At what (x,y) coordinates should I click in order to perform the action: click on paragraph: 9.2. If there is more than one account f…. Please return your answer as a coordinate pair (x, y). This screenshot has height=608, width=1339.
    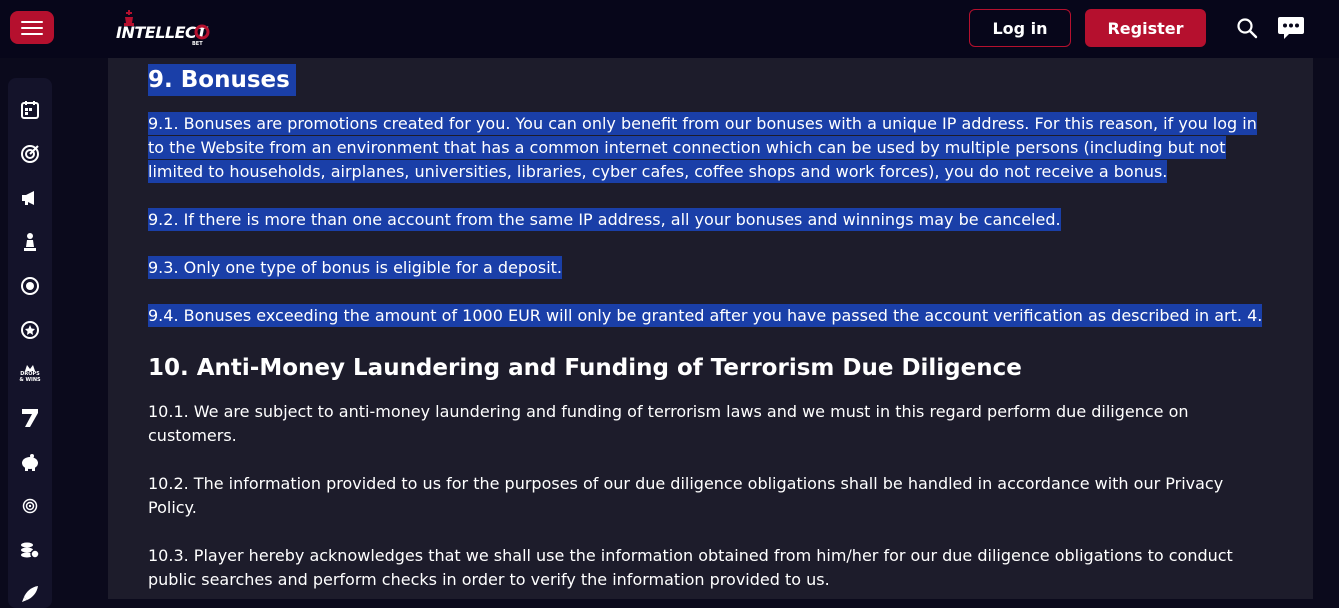
    Looking at the image, I should click on (708, 220).